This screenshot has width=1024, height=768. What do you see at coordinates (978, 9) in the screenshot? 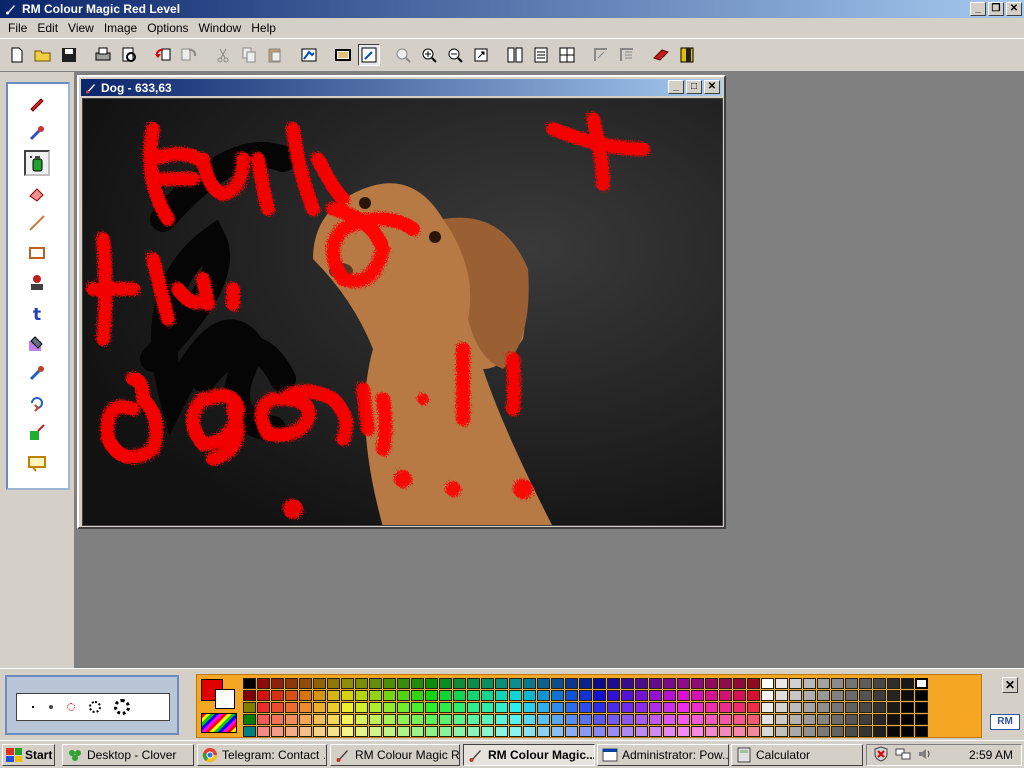
I see `minimize-button: _` at bounding box center [978, 9].